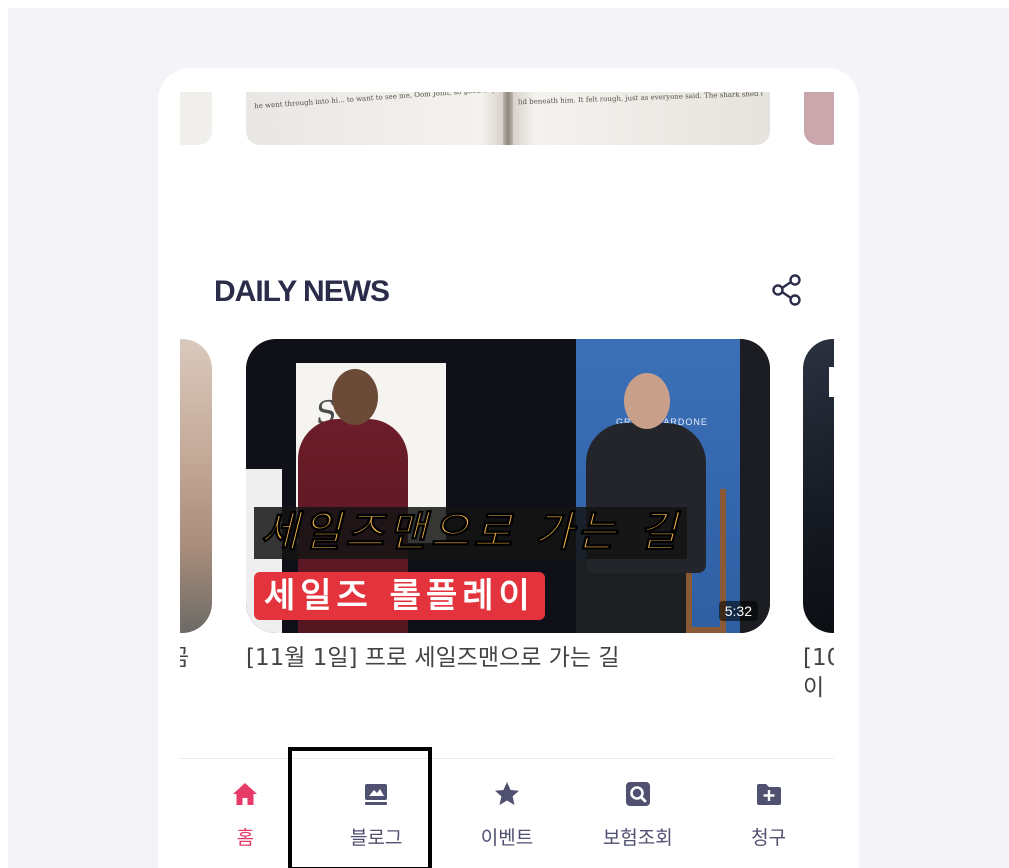 The width and height of the screenshot is (1009, 868). Describe the element at coordinates (818, 673) in the screenshot. I see `video-title-next: [10 이` at that location.